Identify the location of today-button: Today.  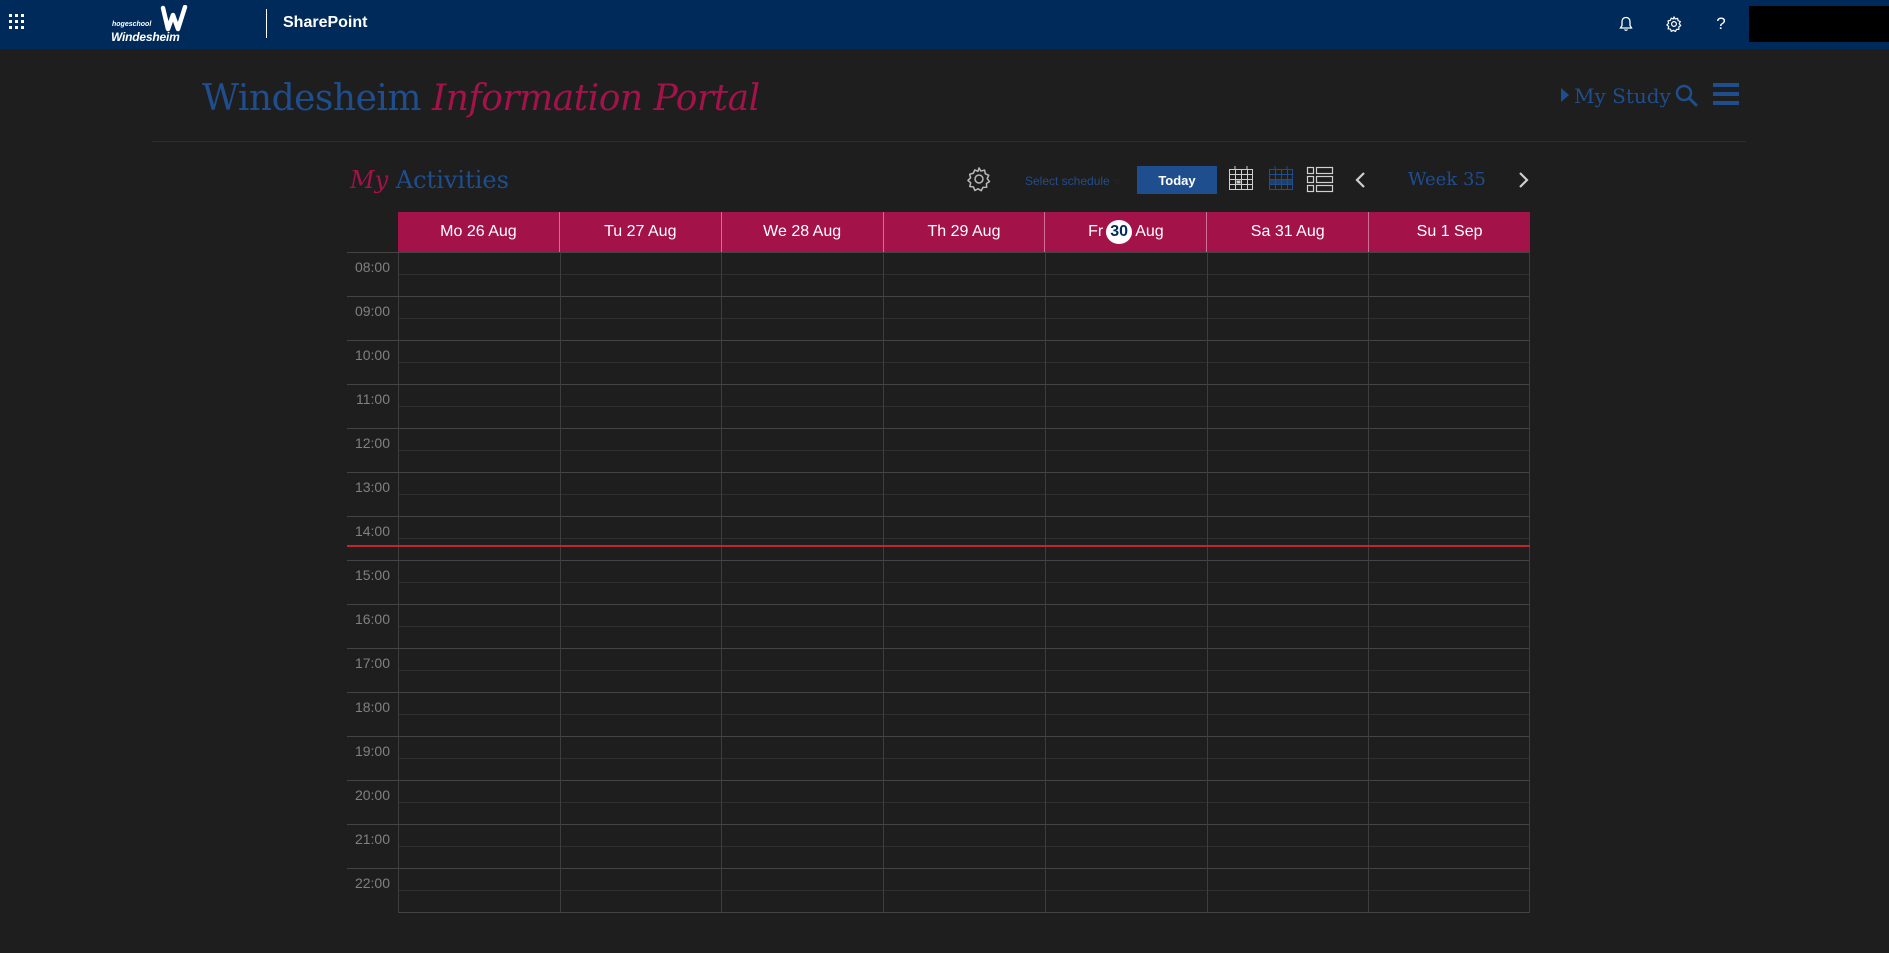
(1177, 180).